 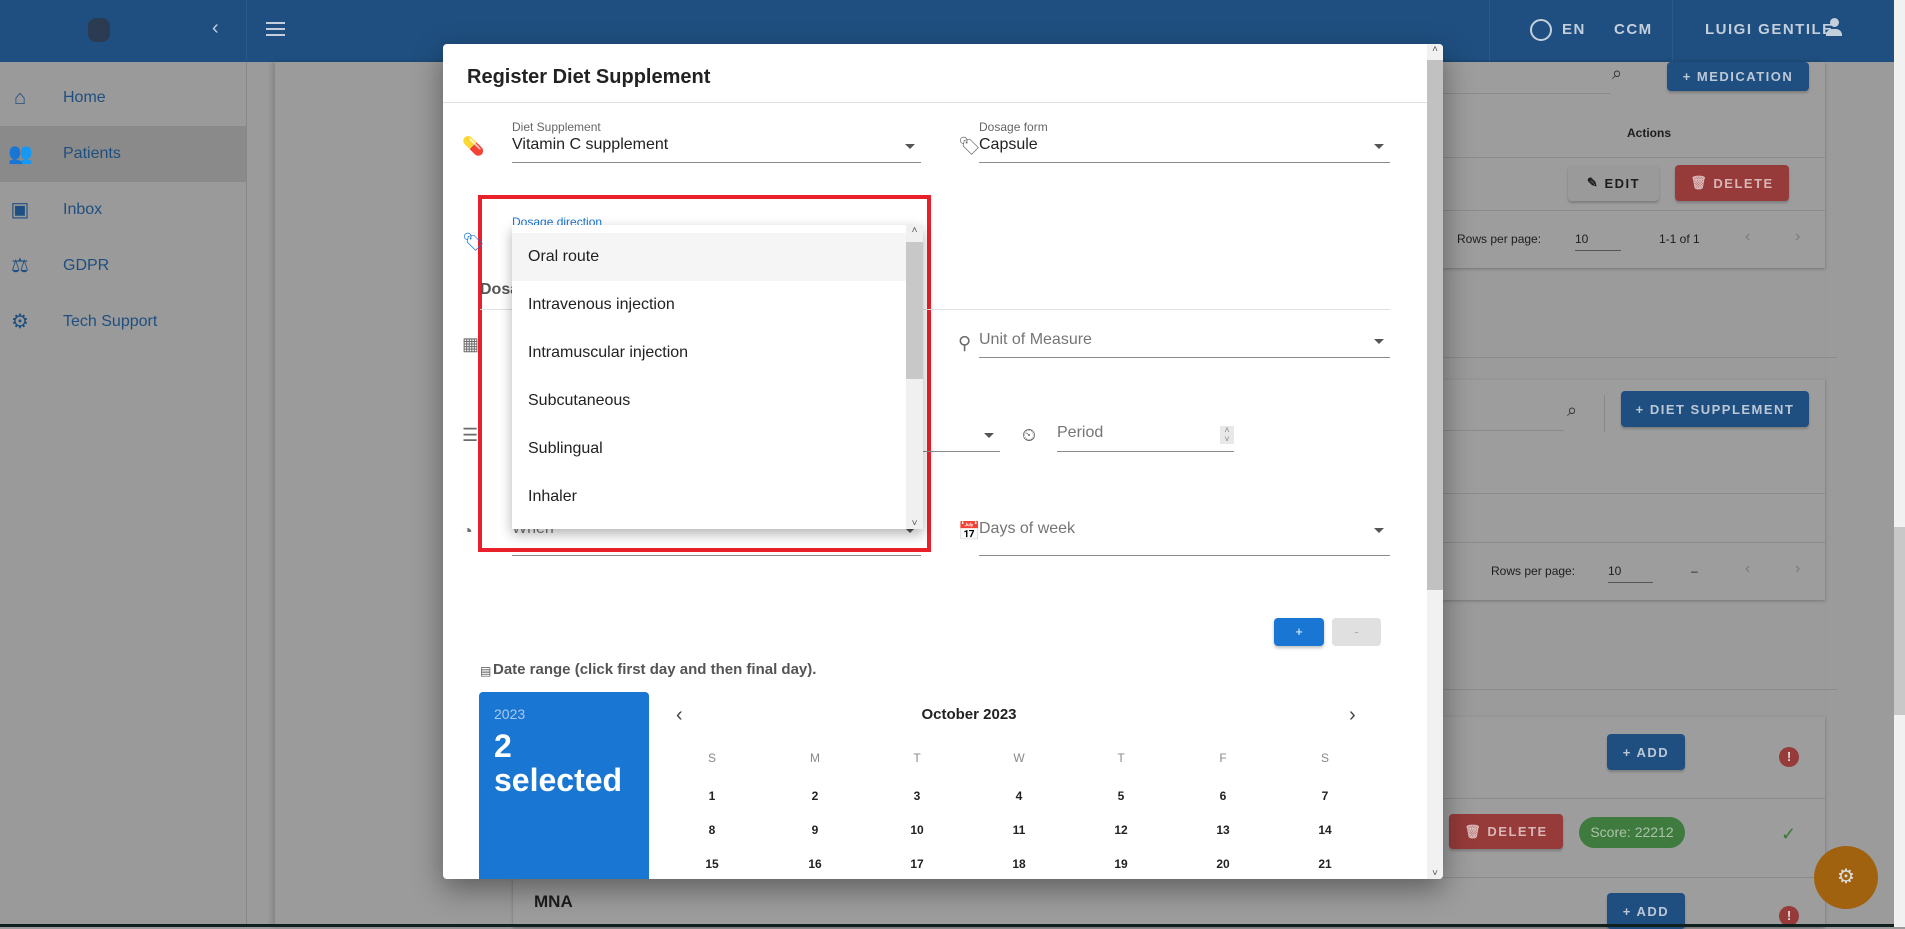 I want to click on calendar-day: 3, so click(x=917, y=796).